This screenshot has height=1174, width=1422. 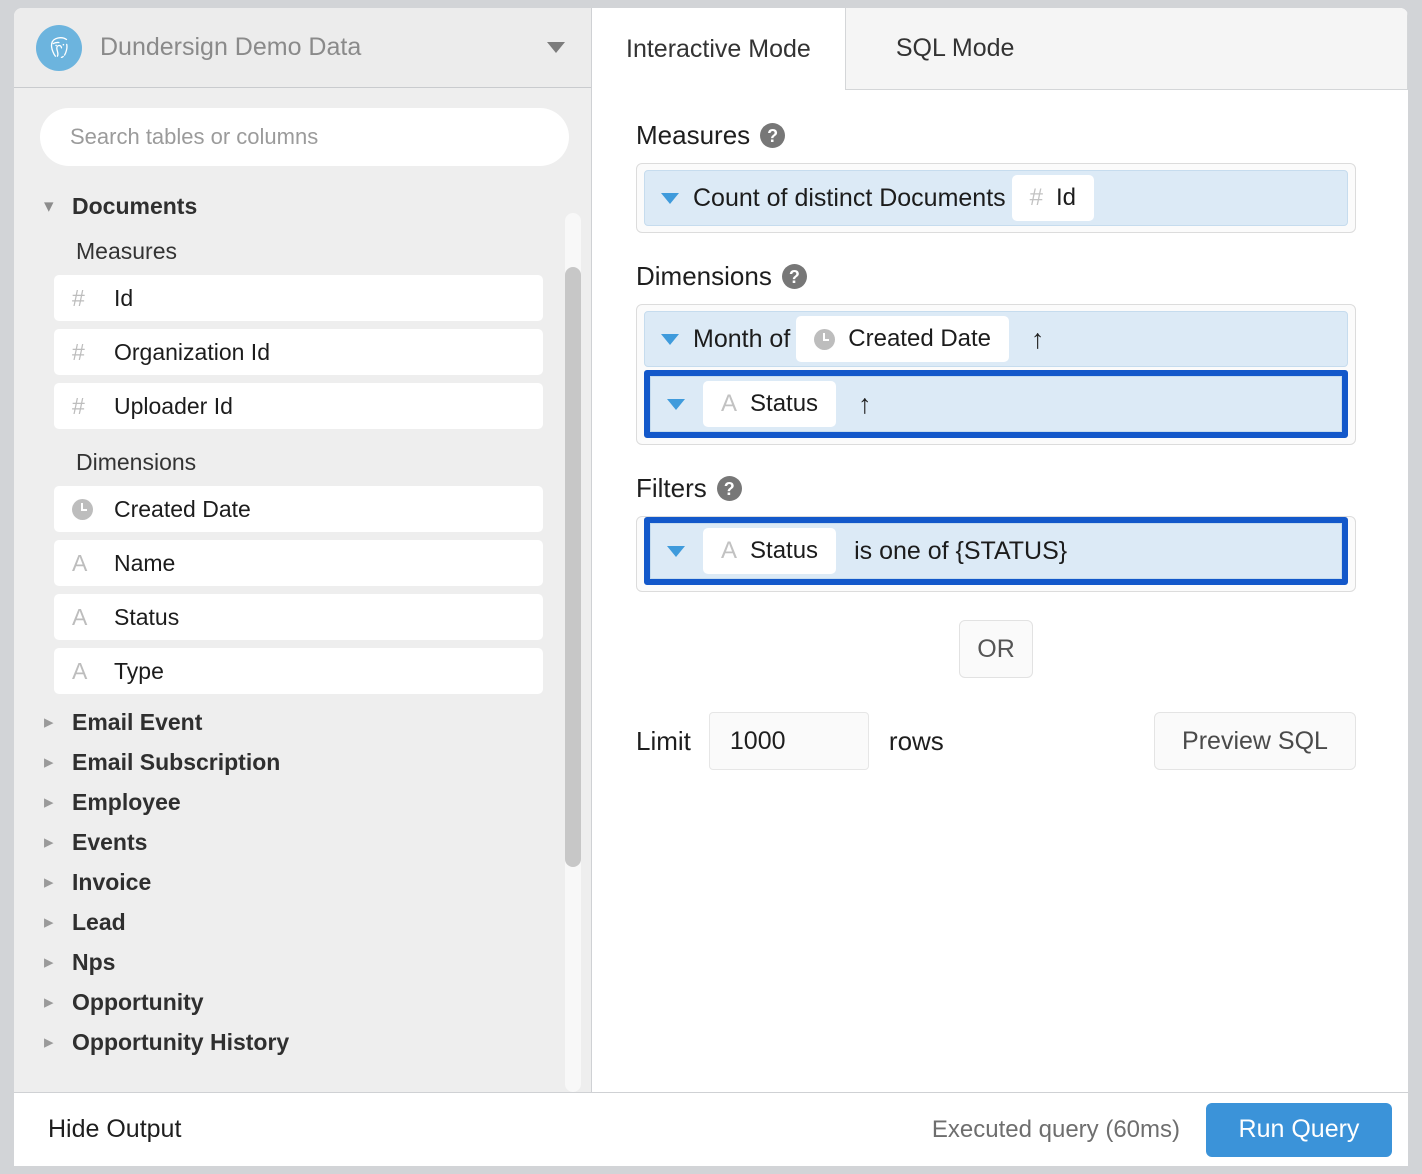 I want to click on tab-sql-mode-label: SQL Mode, so click(x=955, y=47).